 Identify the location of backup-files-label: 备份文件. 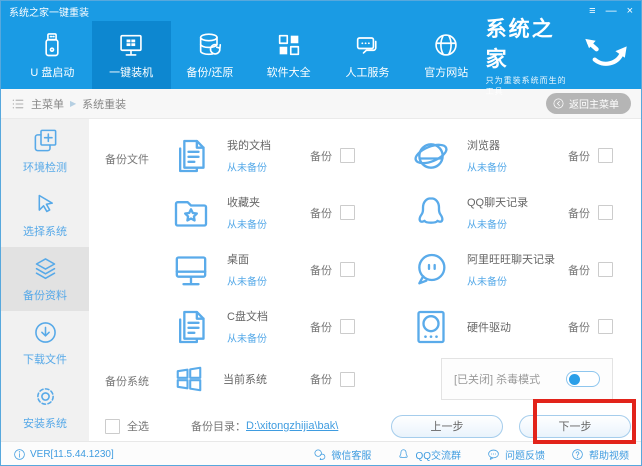
(127, 160).